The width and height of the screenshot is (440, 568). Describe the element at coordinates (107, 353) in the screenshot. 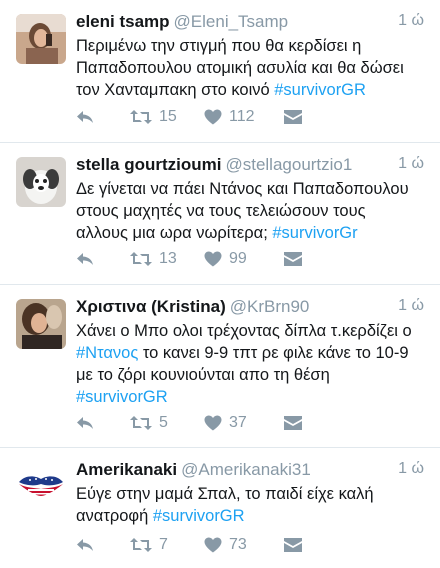

I see `hashtag-link: #Ντανος` at that location.